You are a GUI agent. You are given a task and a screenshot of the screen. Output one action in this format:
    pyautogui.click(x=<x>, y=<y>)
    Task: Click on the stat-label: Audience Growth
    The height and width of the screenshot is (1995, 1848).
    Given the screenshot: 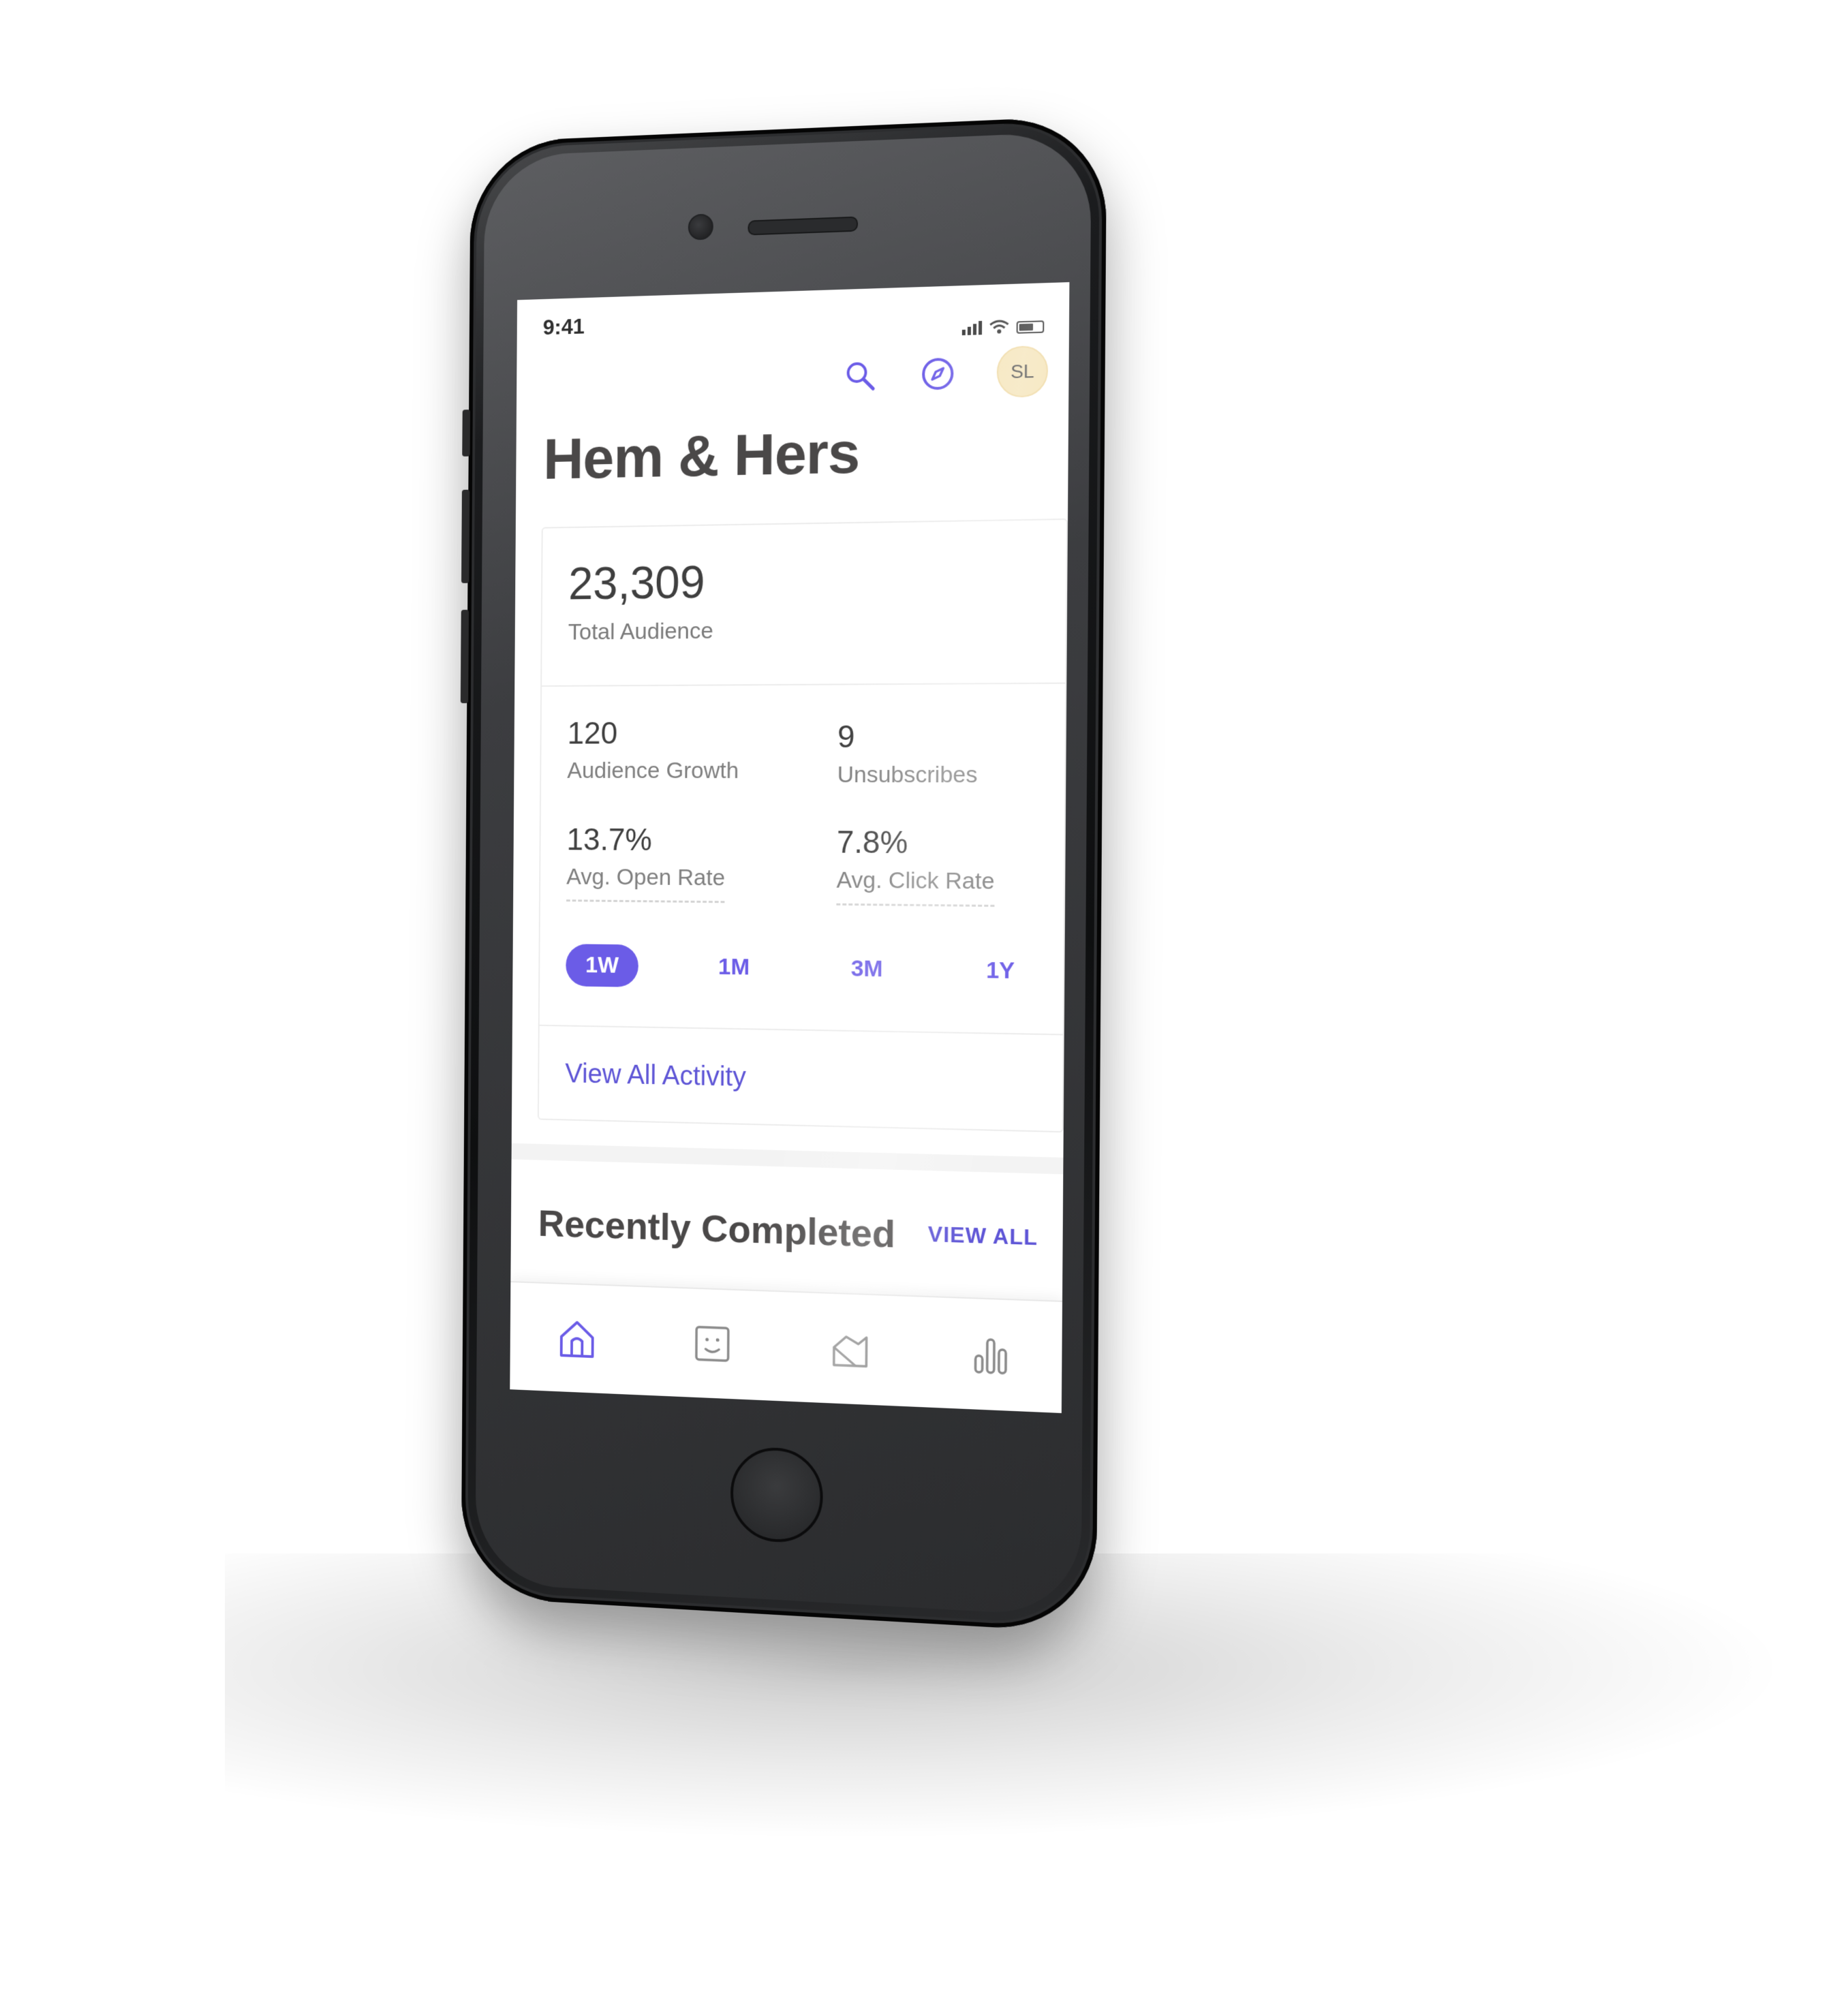 What is the action you would take?
    pyautogui.click(x=653, y=771)
    